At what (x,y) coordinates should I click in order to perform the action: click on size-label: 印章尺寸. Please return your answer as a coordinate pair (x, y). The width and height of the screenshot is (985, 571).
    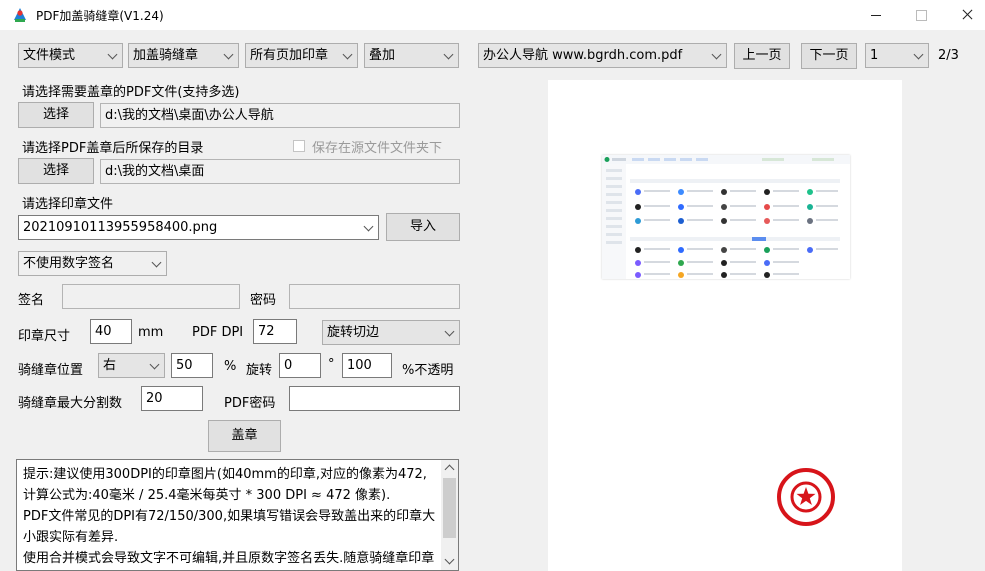
    Looking at the image, I should click on (44, 336).